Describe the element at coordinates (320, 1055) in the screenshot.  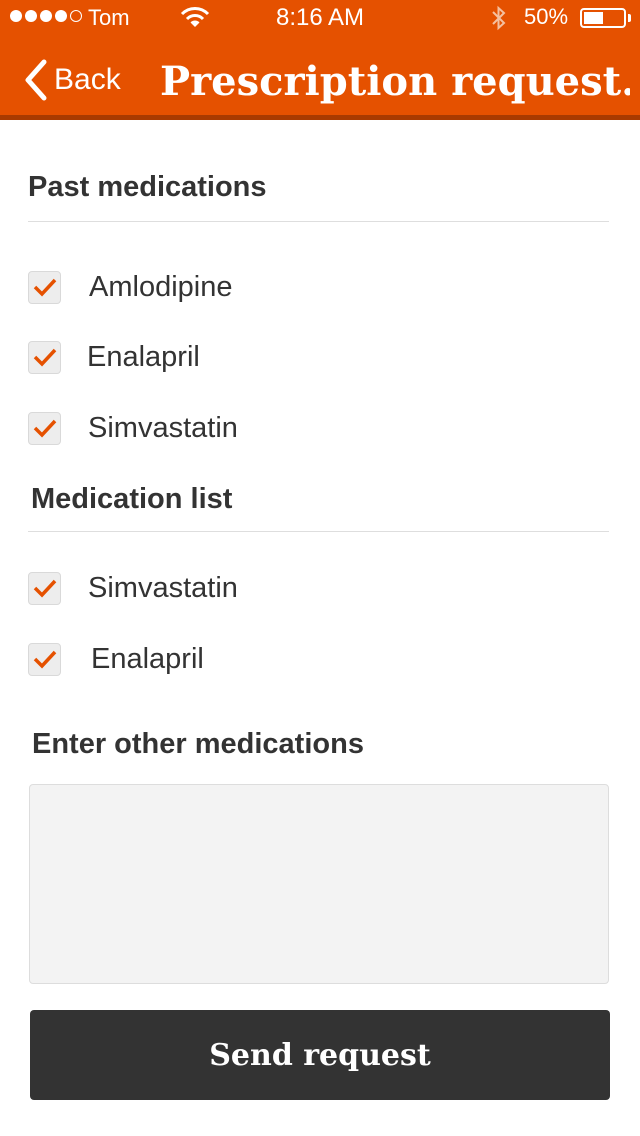
I see `send-request-button: Send request` at that location.